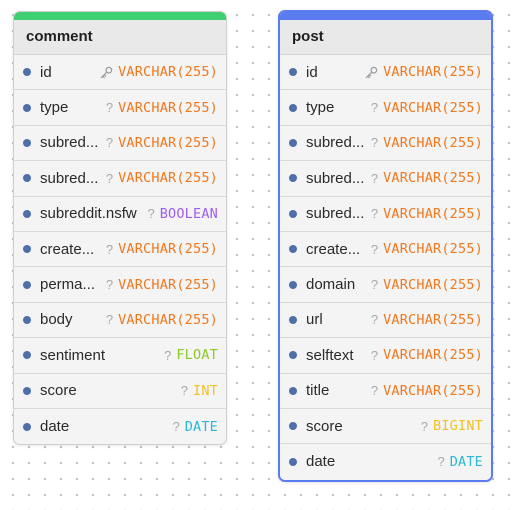  What do you see at coordinates (330, 355) in the screenshot?
I see `column-name: selftext` at bounding box center [330, 355].